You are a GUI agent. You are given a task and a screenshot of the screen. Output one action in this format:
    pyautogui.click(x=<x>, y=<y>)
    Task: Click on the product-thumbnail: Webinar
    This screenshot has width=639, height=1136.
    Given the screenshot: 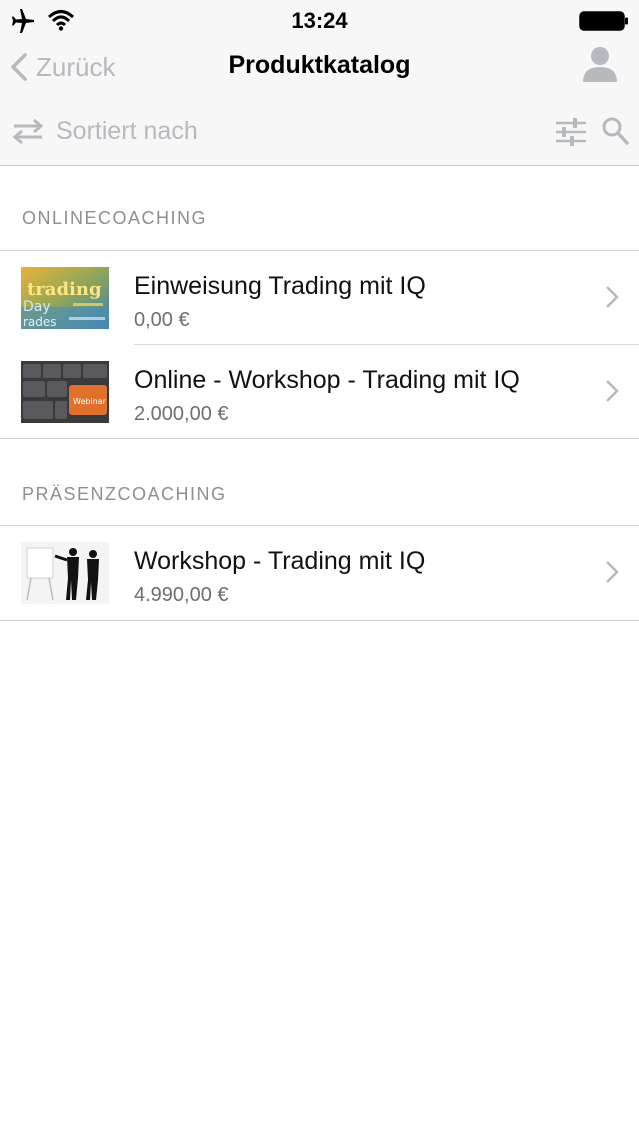 What is the action you would take?
    pyautogui.click(x=65, y=392)
    